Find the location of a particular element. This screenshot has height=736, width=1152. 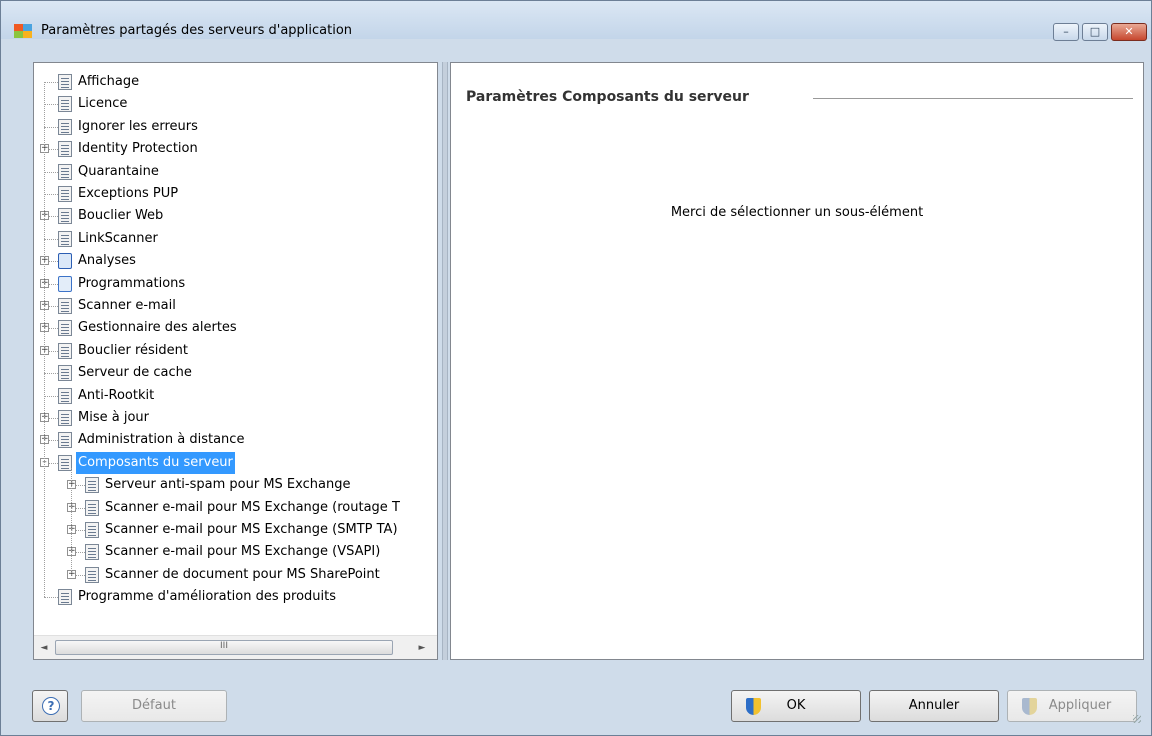

apply-label: Appliquer is located at coordinates (1080, 705).